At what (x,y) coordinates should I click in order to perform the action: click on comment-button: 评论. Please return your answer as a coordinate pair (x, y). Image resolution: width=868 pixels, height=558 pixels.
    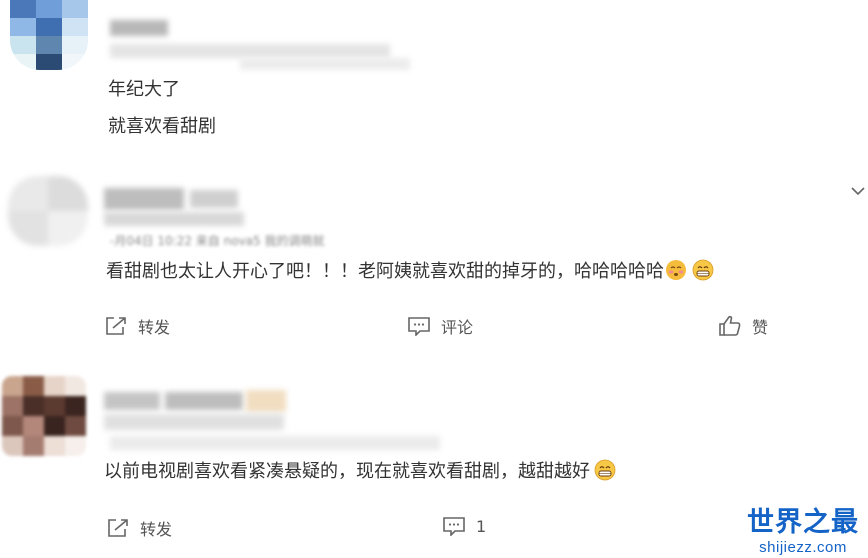
    Looking at the image, I should click on (440, 326).